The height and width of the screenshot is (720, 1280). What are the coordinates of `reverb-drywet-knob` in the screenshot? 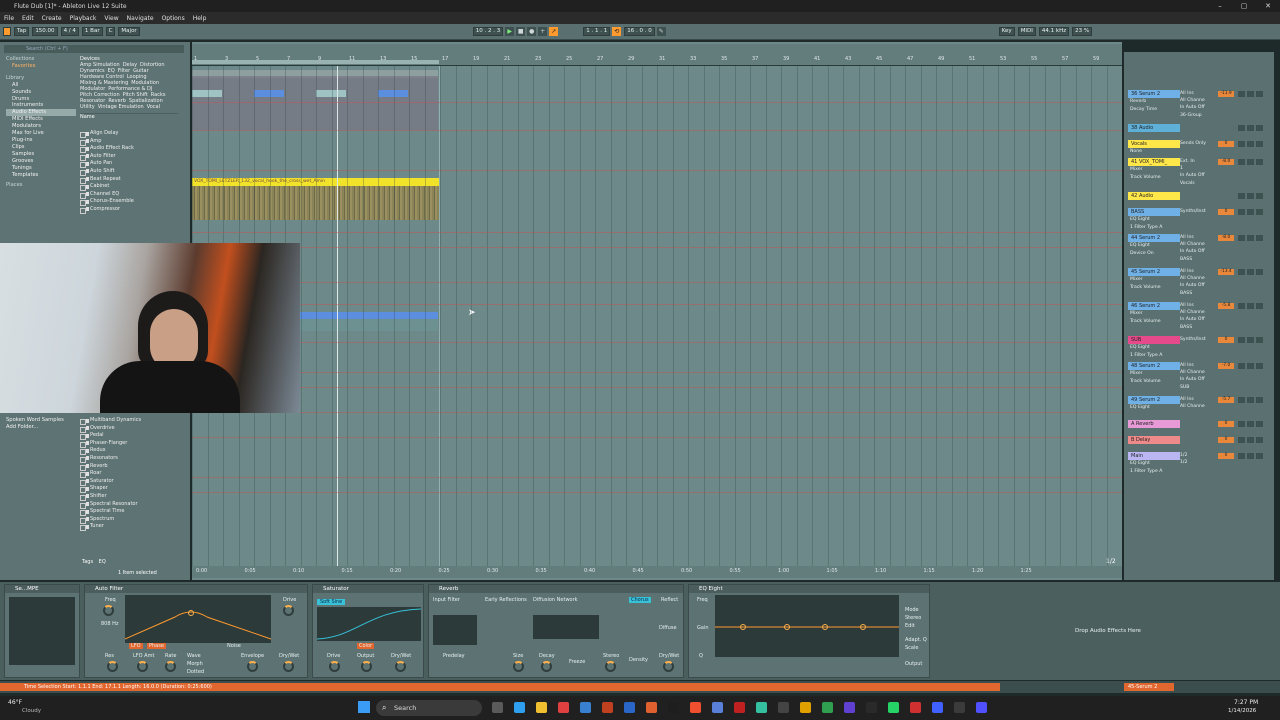 It's located at (668, 666).